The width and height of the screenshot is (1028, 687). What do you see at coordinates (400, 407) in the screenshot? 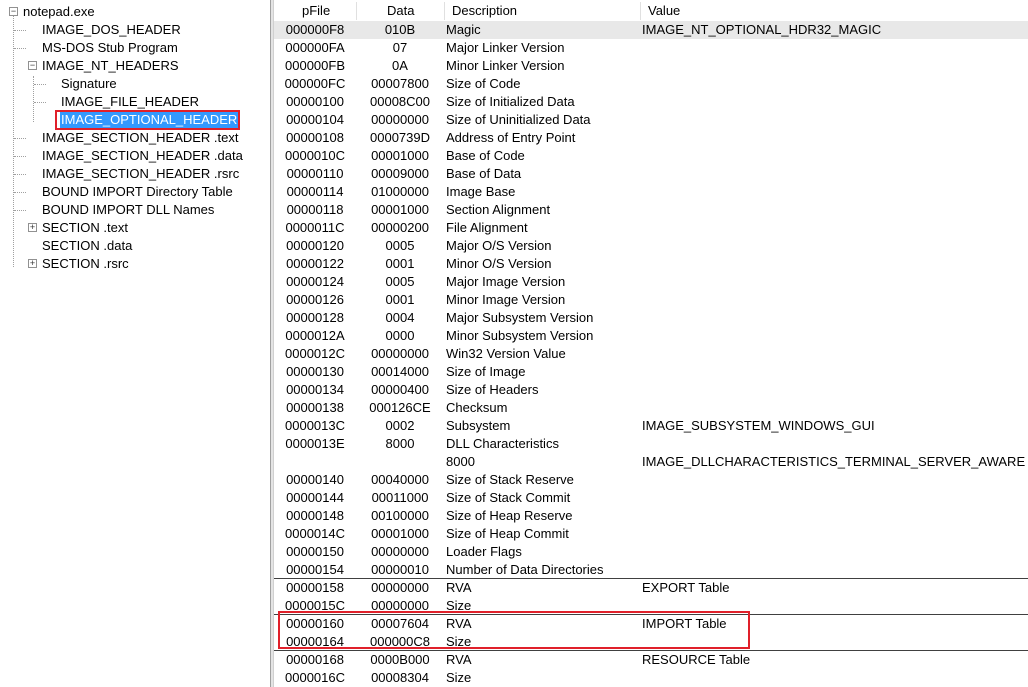
I see `cell-data: 000126CE` at bounding box center [400, 407].